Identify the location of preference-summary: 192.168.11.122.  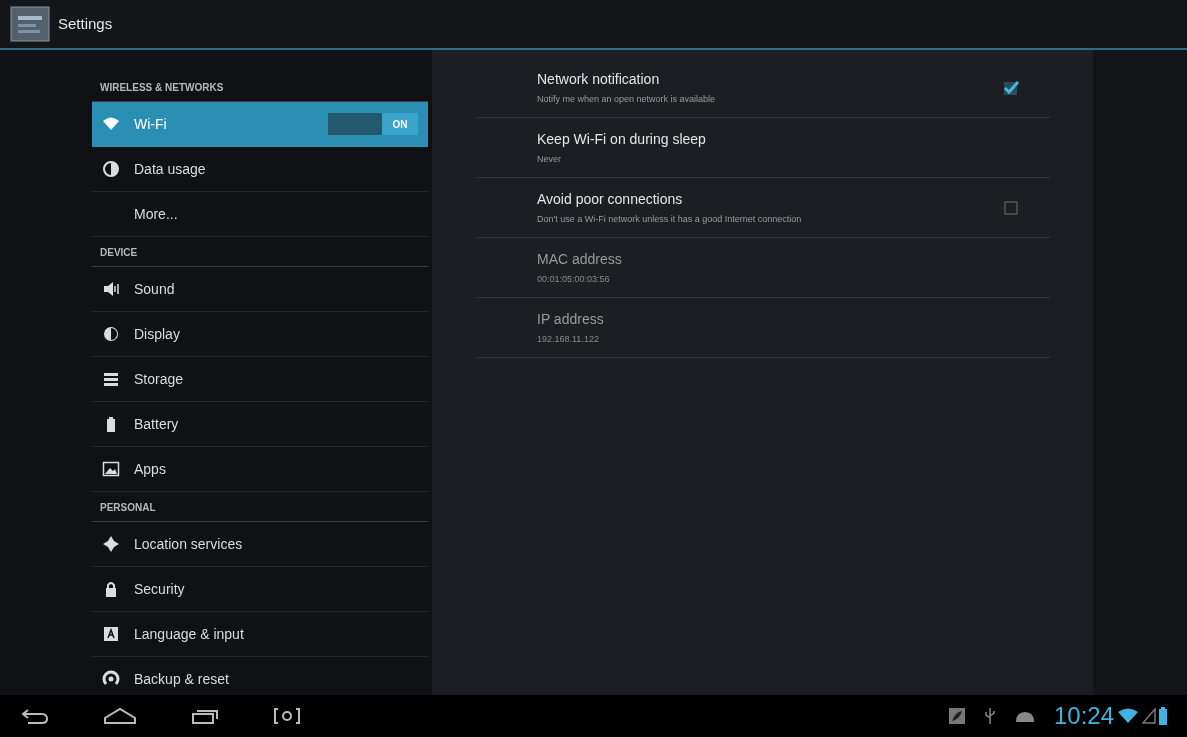
(568, 339).